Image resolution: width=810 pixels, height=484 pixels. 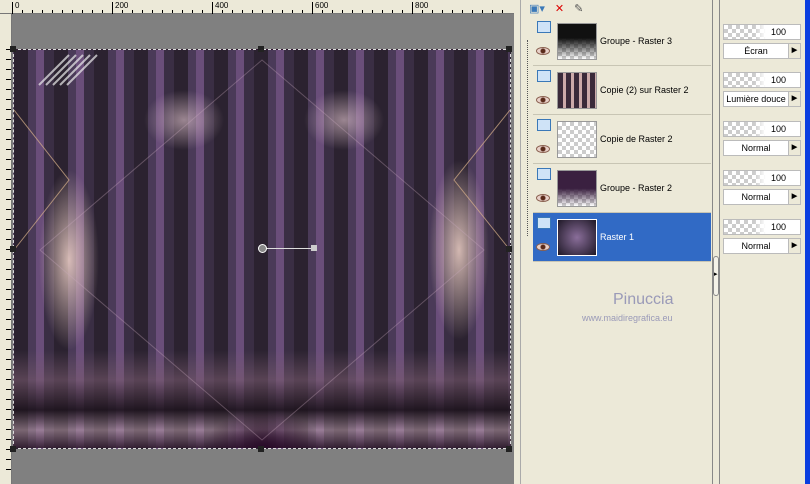 What do you see at coordinates (222, 5) in the screenshot?
I see `ruler-label: 400` at bounding box center [222, 5].